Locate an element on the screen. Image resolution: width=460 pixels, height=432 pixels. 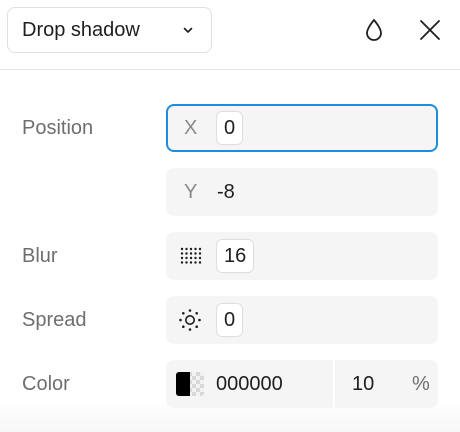
spread-field: 0 is located at coordinates (302, 320).